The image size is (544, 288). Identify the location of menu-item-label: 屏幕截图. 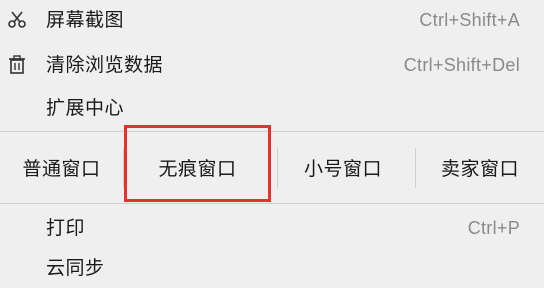
(85, 20).